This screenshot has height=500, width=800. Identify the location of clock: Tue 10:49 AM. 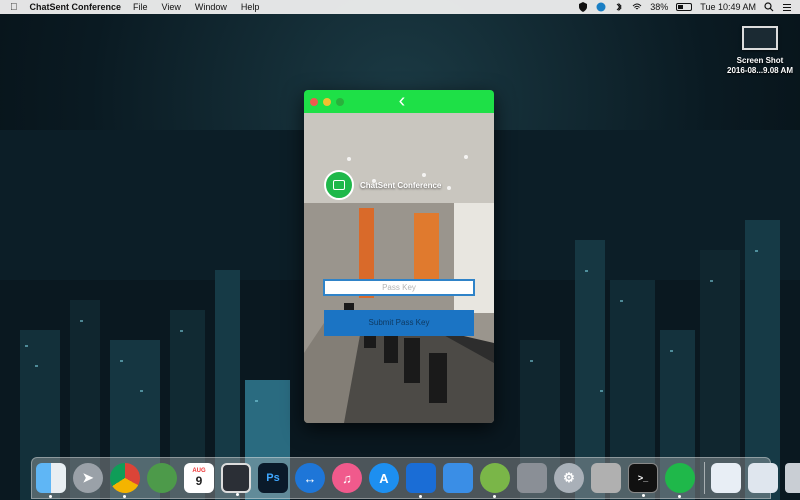
(728, 7).